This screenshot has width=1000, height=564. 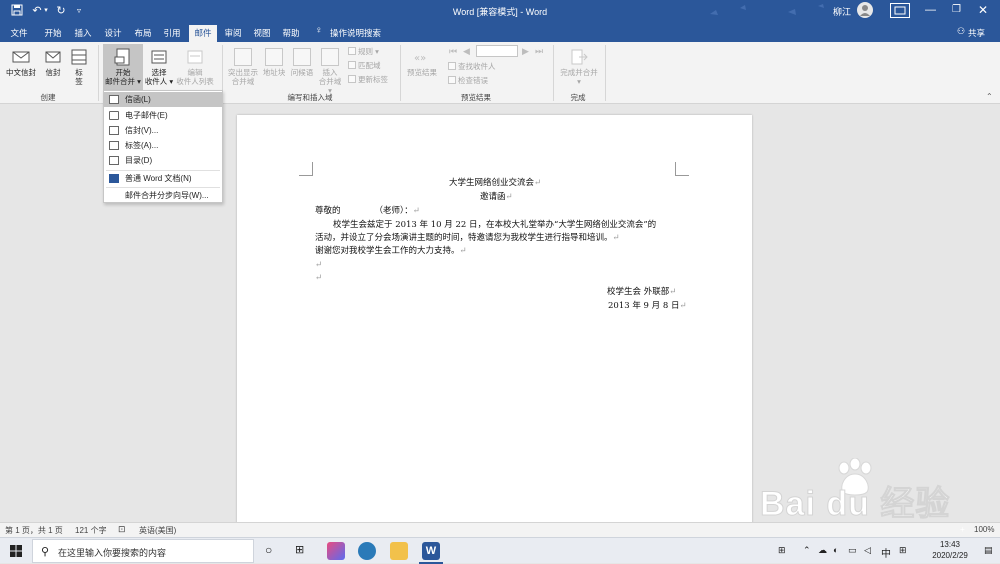 What do you see at coordinates (886, 552) in the screenshot?
I see `ime-indicator: 中` at bounding box center [886, 552].